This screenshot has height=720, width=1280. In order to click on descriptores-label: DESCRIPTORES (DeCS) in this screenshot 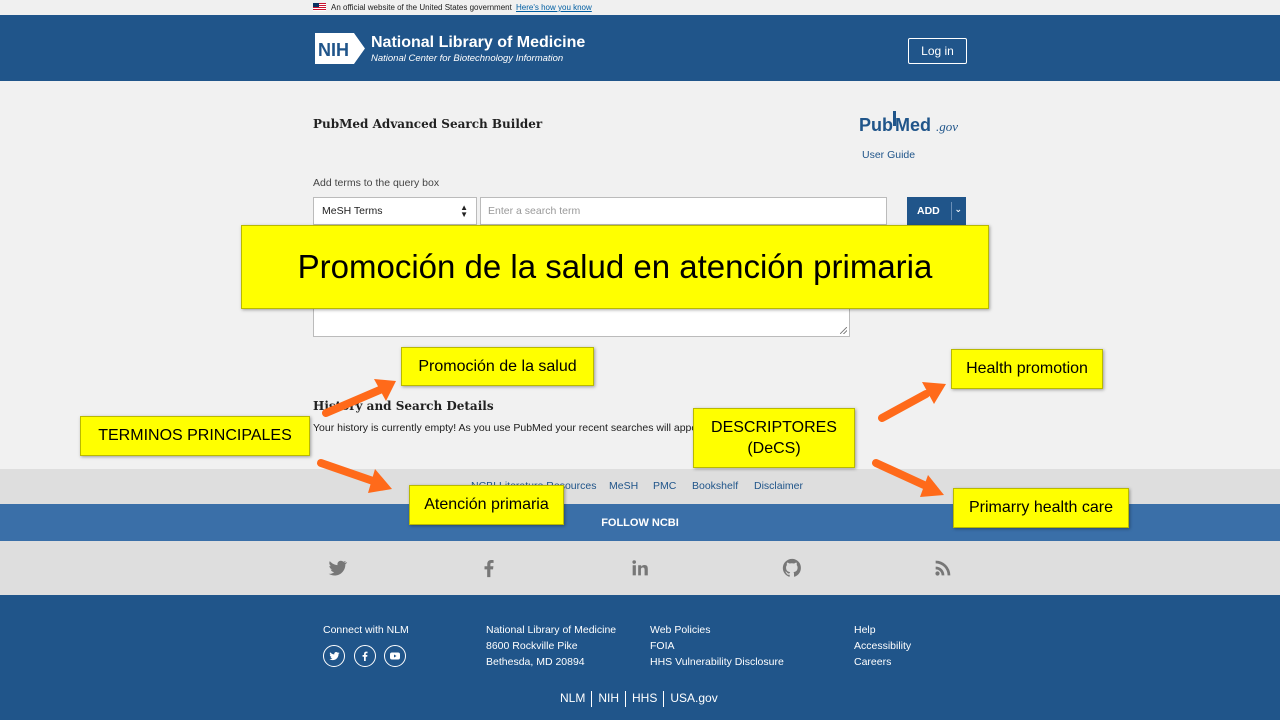, I will do `click(774, 438)`.